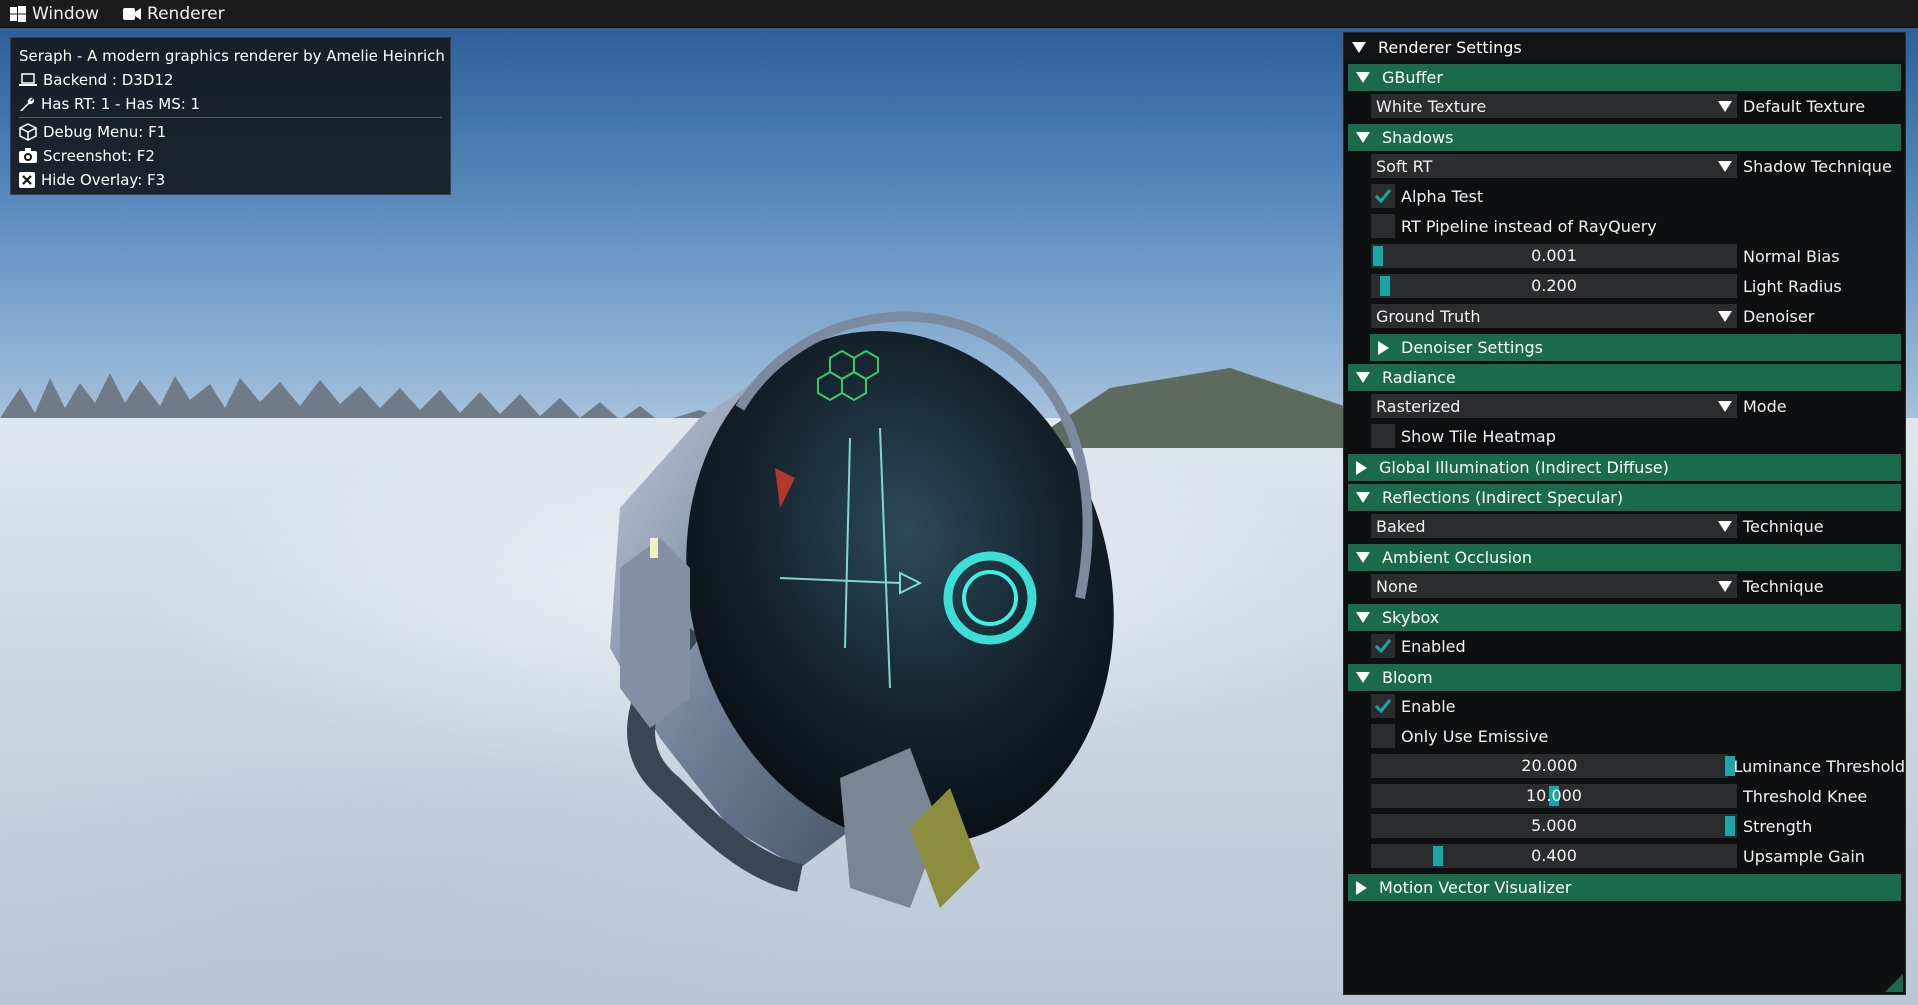 This screenshot has width=1918, height=1005. I want to click on motion-vector-header: Motion Vector Visualizer, so click(1624, 887).